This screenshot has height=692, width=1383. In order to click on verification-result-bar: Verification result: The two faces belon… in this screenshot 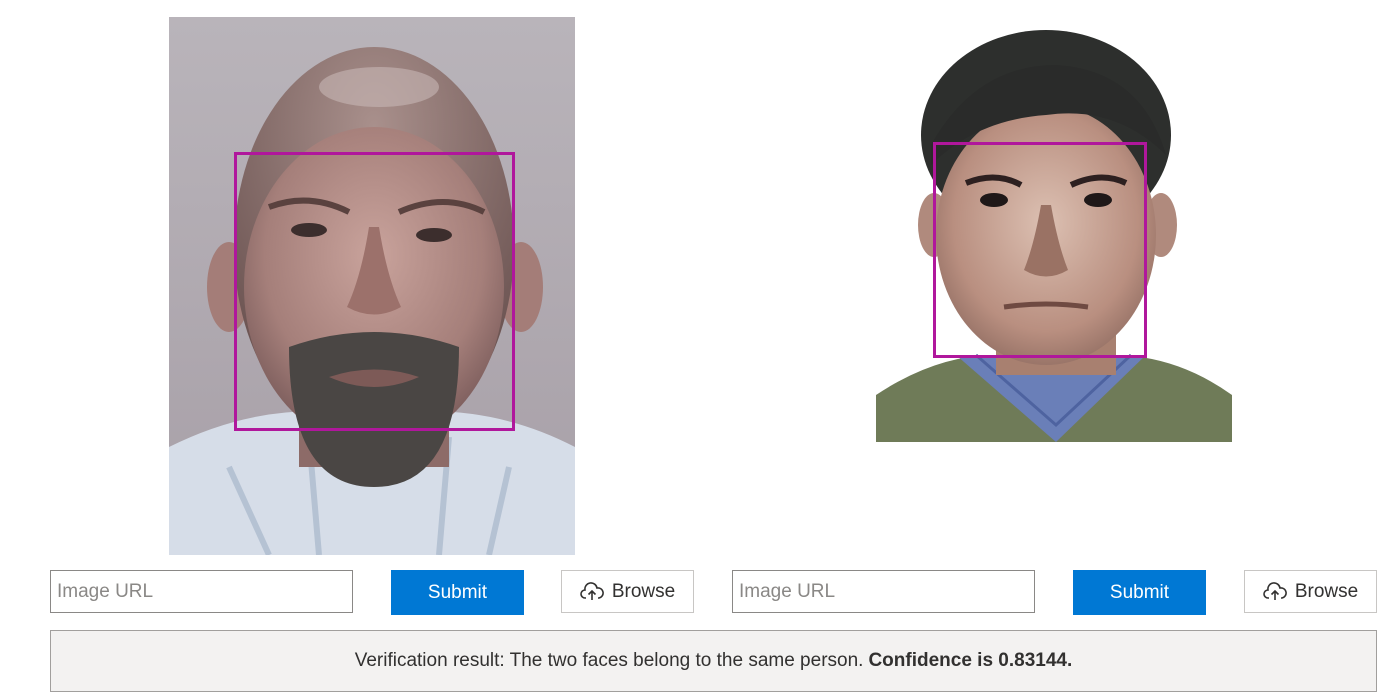, I will do `click(713, 661)`.